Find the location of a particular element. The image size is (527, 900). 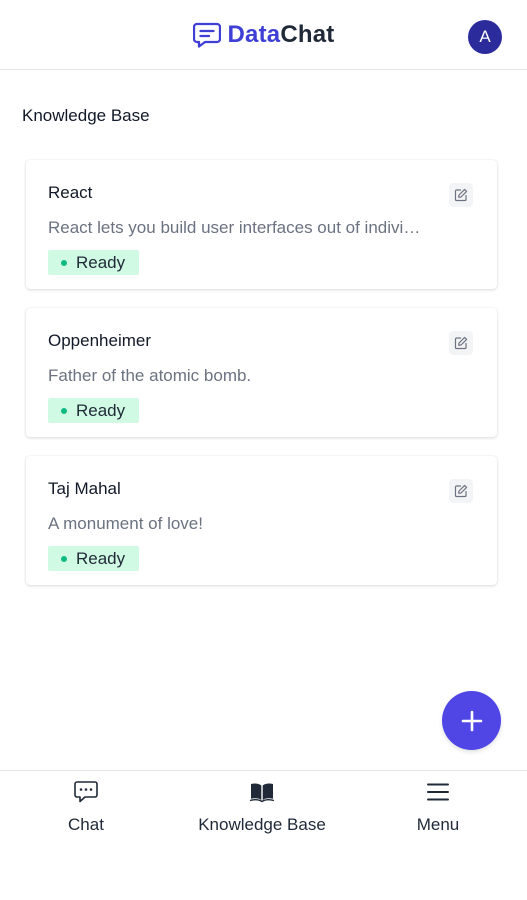

nav-label: Menu is located at coordinates (438, 824).